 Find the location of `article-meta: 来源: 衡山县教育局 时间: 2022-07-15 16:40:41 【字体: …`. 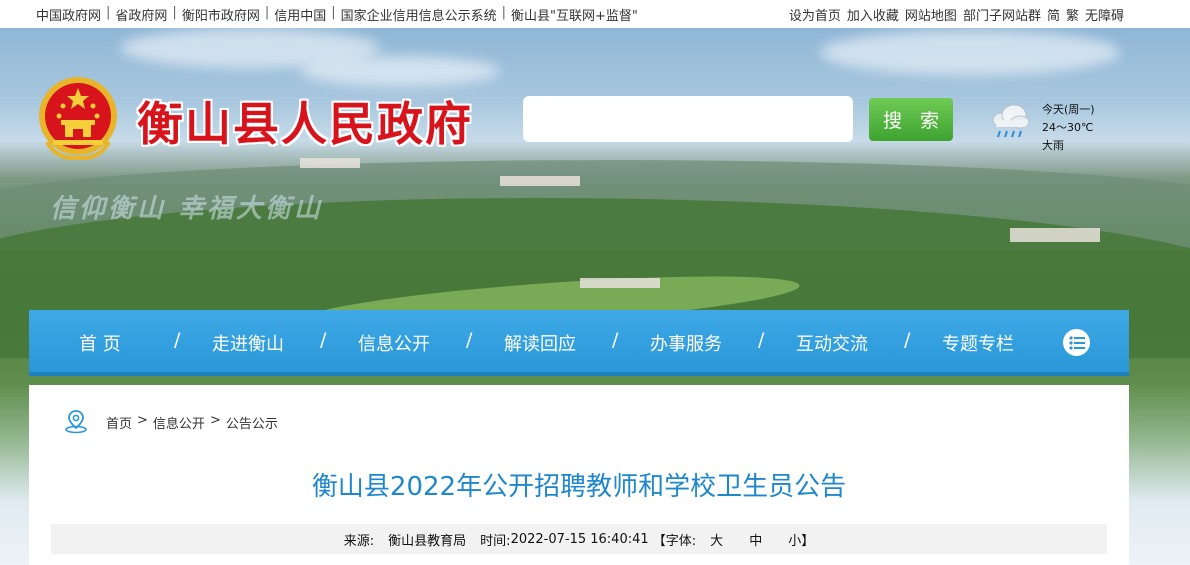

article-meta: 来源: 衡山县教育局 时间: 2022-07-15 16:40:41 【字体: … is located at coordinates (579, 539).